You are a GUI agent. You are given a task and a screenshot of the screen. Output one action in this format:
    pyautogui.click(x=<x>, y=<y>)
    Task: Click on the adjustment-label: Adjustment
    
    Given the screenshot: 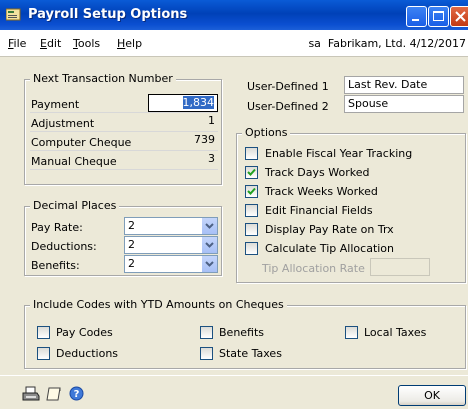 What is the action you would take?
    pyautogui.click(x=63, y=123)
    